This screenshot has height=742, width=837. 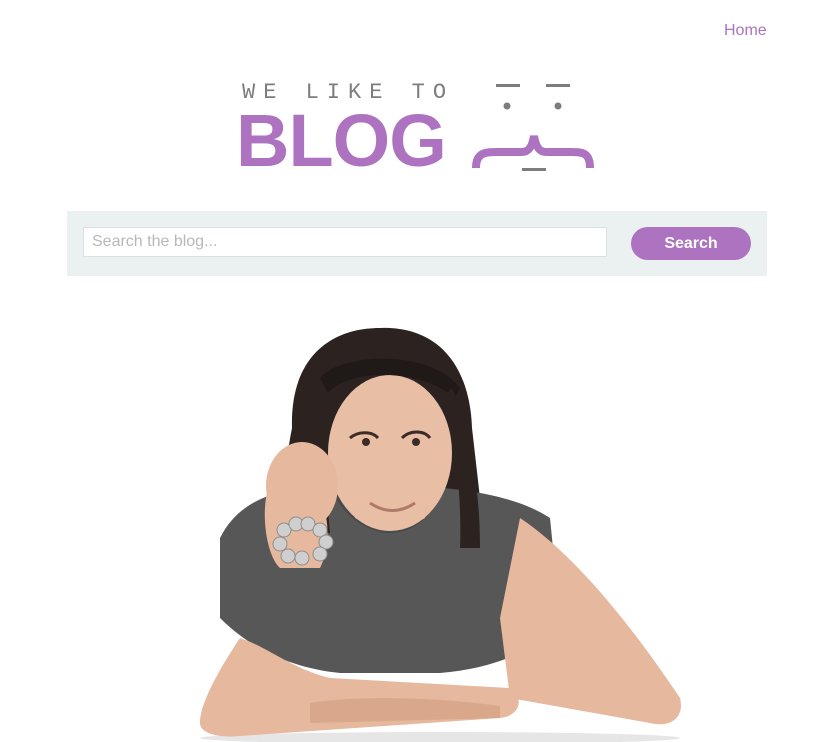 What do you see at coordinates (691, 243) in the screenshot?
I see `search-button: Search` at bounding box center [691, 243].